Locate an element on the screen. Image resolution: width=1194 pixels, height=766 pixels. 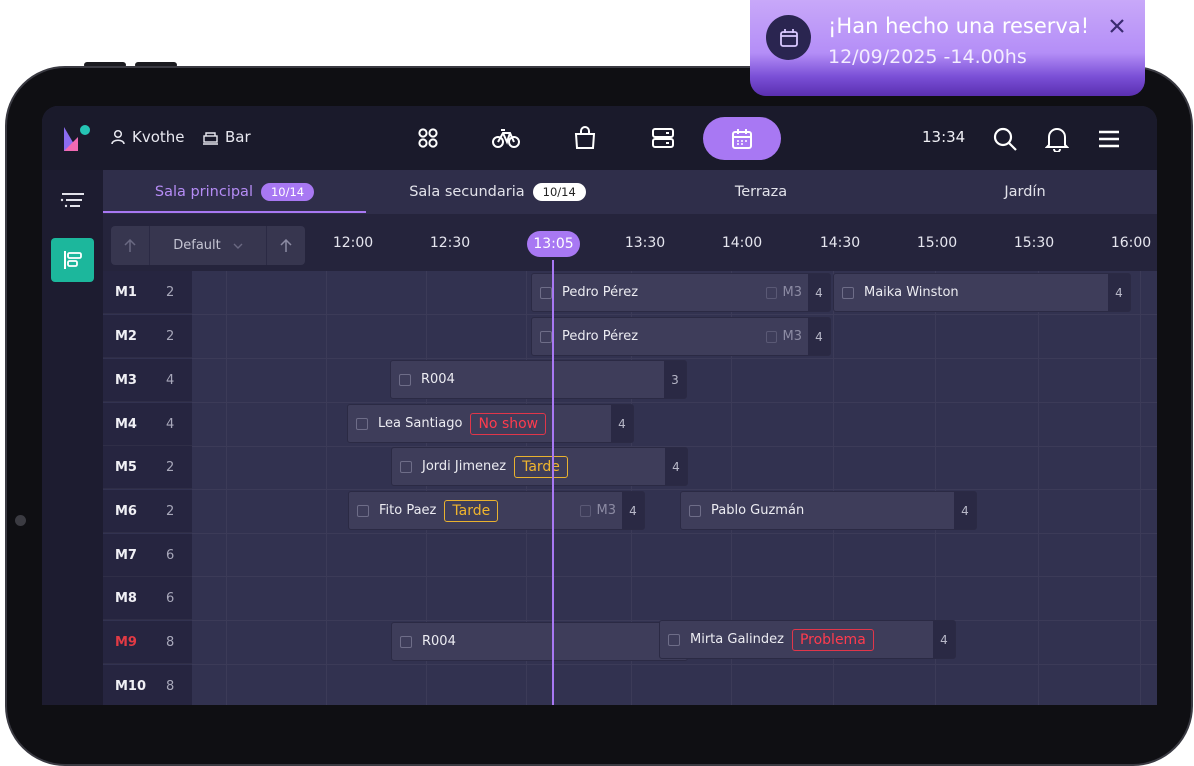
nav-tables is located at coordinates (663, 138).